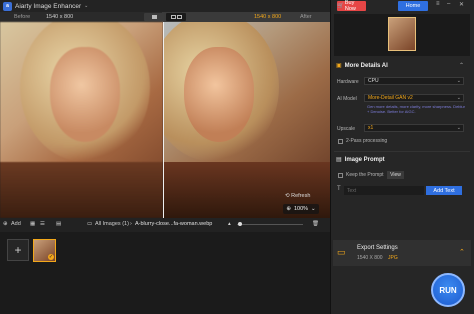 This screenshot has height=314, width=474. I want to click on two-pass-checkbox, so click(340, 141).